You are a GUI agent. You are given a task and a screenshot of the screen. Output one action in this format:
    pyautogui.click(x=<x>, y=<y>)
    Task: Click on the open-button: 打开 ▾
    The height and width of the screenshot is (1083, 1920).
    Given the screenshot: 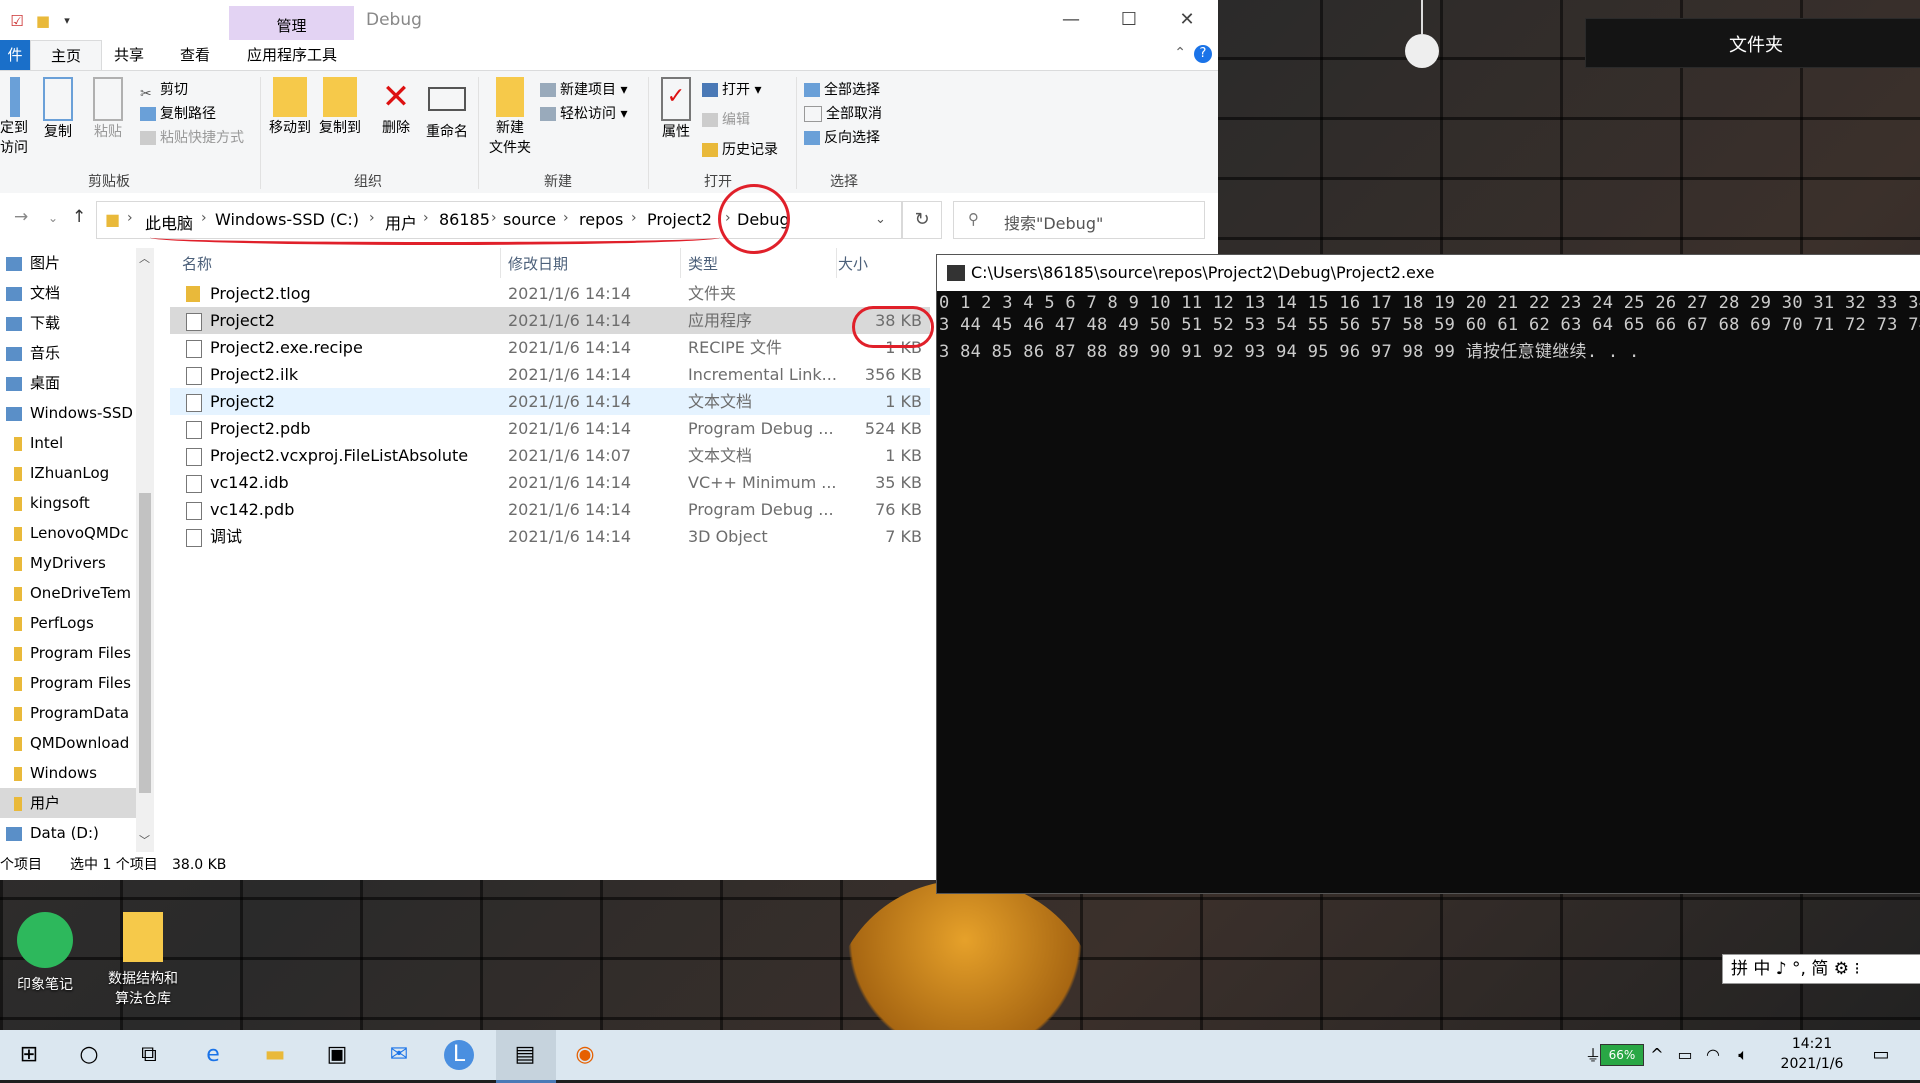 What is the action you would take?
    pyautogui.click(x=731, y=90)
    